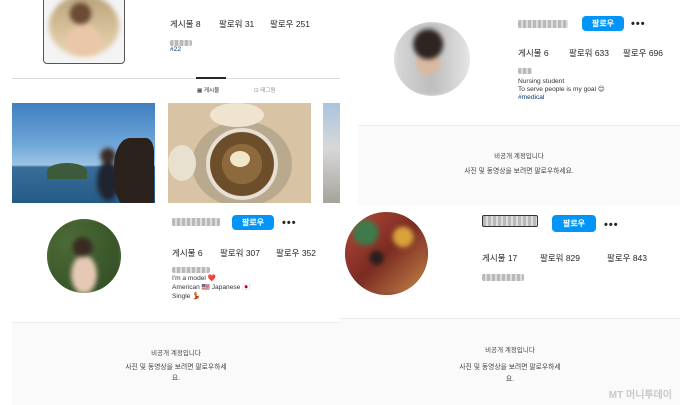 This screenshot has height=405, width=680. What do you see at coordinates (211, 78) in the screenshot?
I see `tab-underline` at bounding box center [211, 78].